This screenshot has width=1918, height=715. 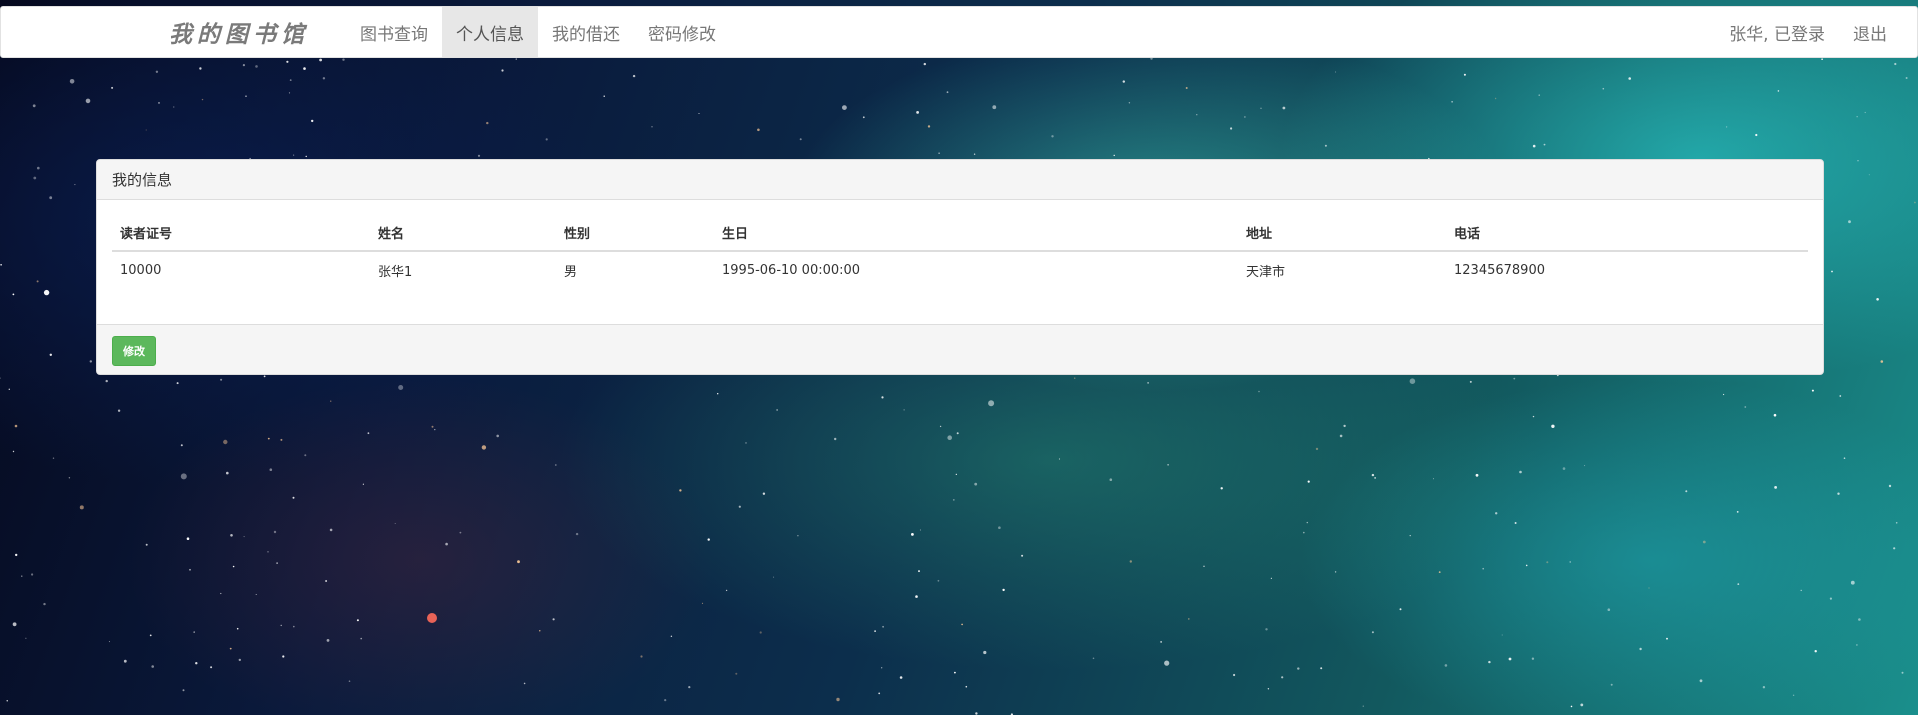 I want to click on nav-item-book-search: 图书查询, so click(x=394, y=32).